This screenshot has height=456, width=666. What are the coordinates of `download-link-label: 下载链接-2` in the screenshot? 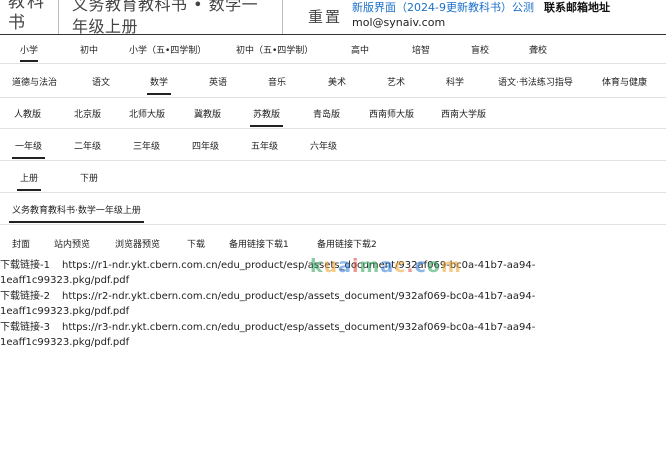 It's located at (25, 296).